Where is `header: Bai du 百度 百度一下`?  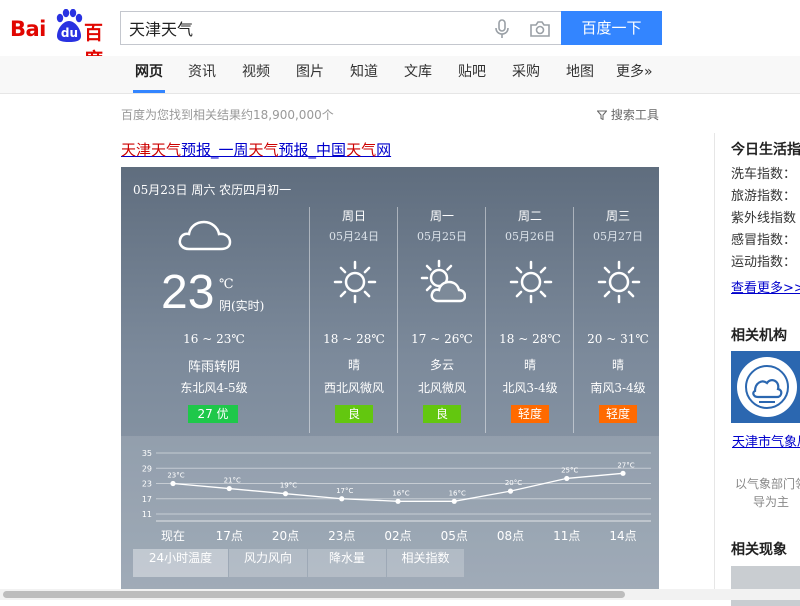
header: Bai du 百度 百度一下 is located at coordinates (400, 35).